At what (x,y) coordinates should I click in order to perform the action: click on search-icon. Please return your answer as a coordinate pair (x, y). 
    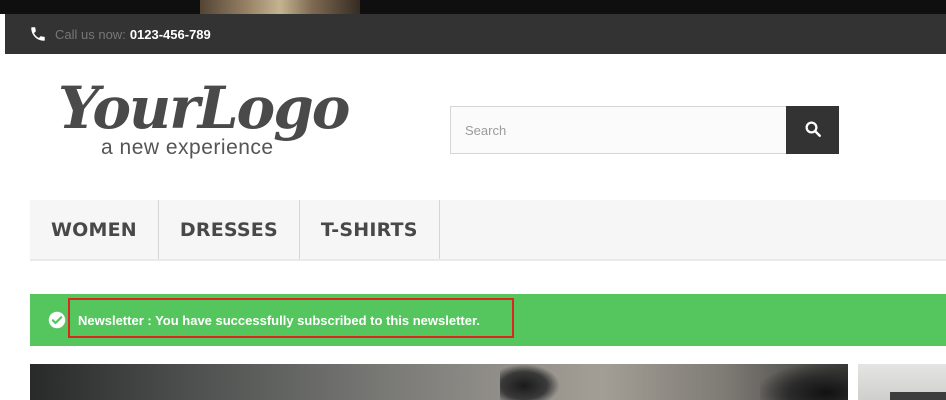
    Looking at the image, I should click on (813, 130).